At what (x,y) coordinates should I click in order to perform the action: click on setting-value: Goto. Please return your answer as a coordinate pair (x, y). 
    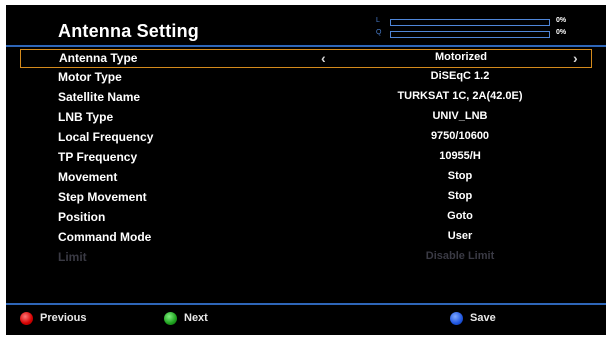
    Looking at the image, I should click on (460, 216).